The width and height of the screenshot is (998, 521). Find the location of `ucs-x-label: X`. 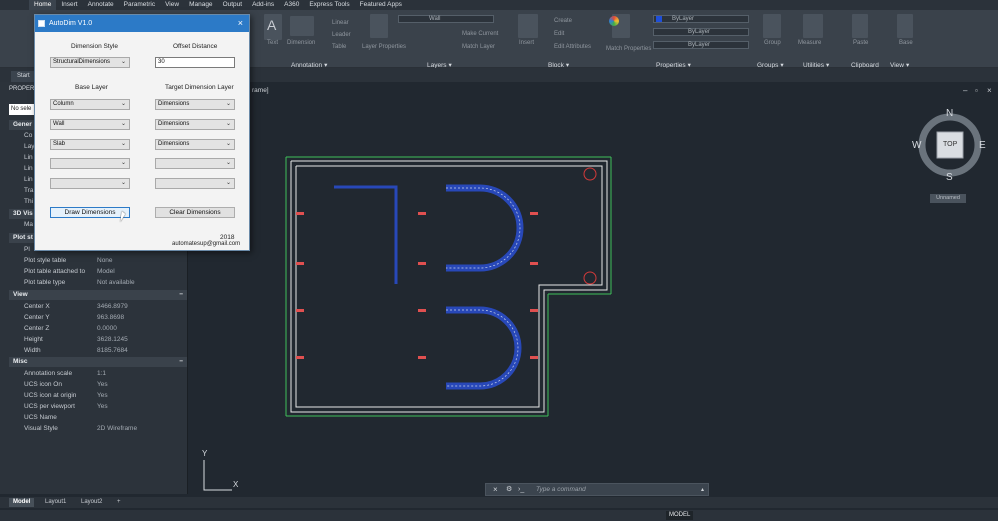

ucs-x-label: X is located at coordinates (236, 484).